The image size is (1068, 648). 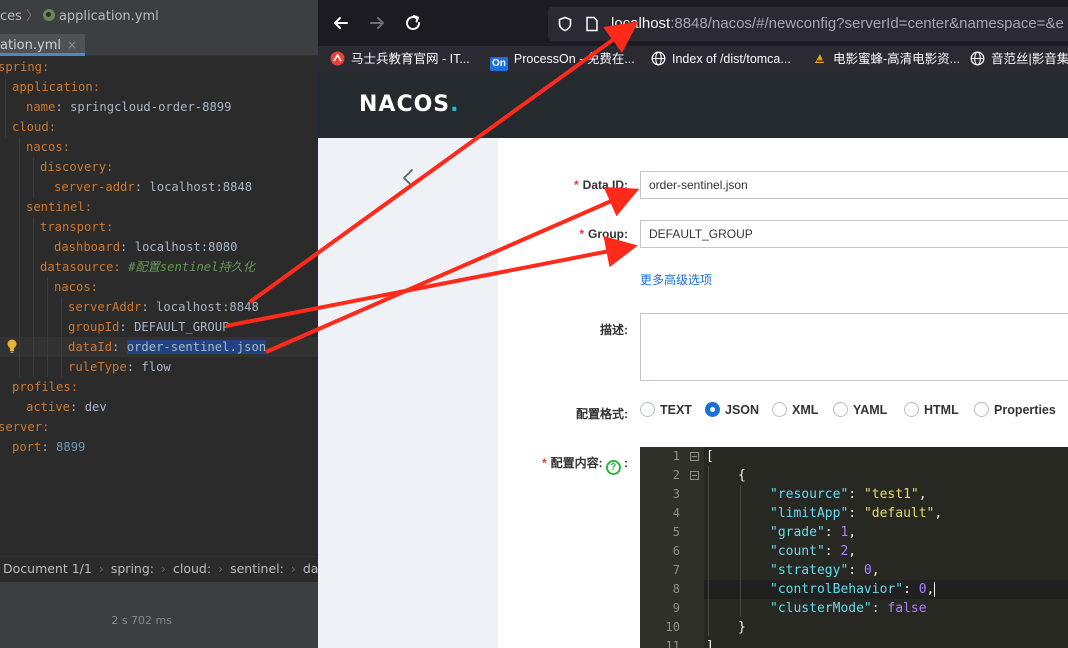 What do you see at coordinates (848, 494) in the screenshot?
I see `editor-line: "resource": "test1",` at bounding box center [848, 494].